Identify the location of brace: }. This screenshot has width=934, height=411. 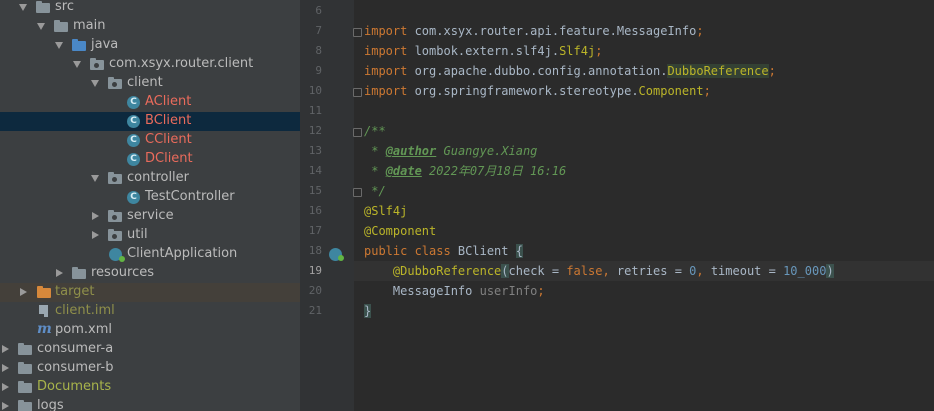
(368, 311).